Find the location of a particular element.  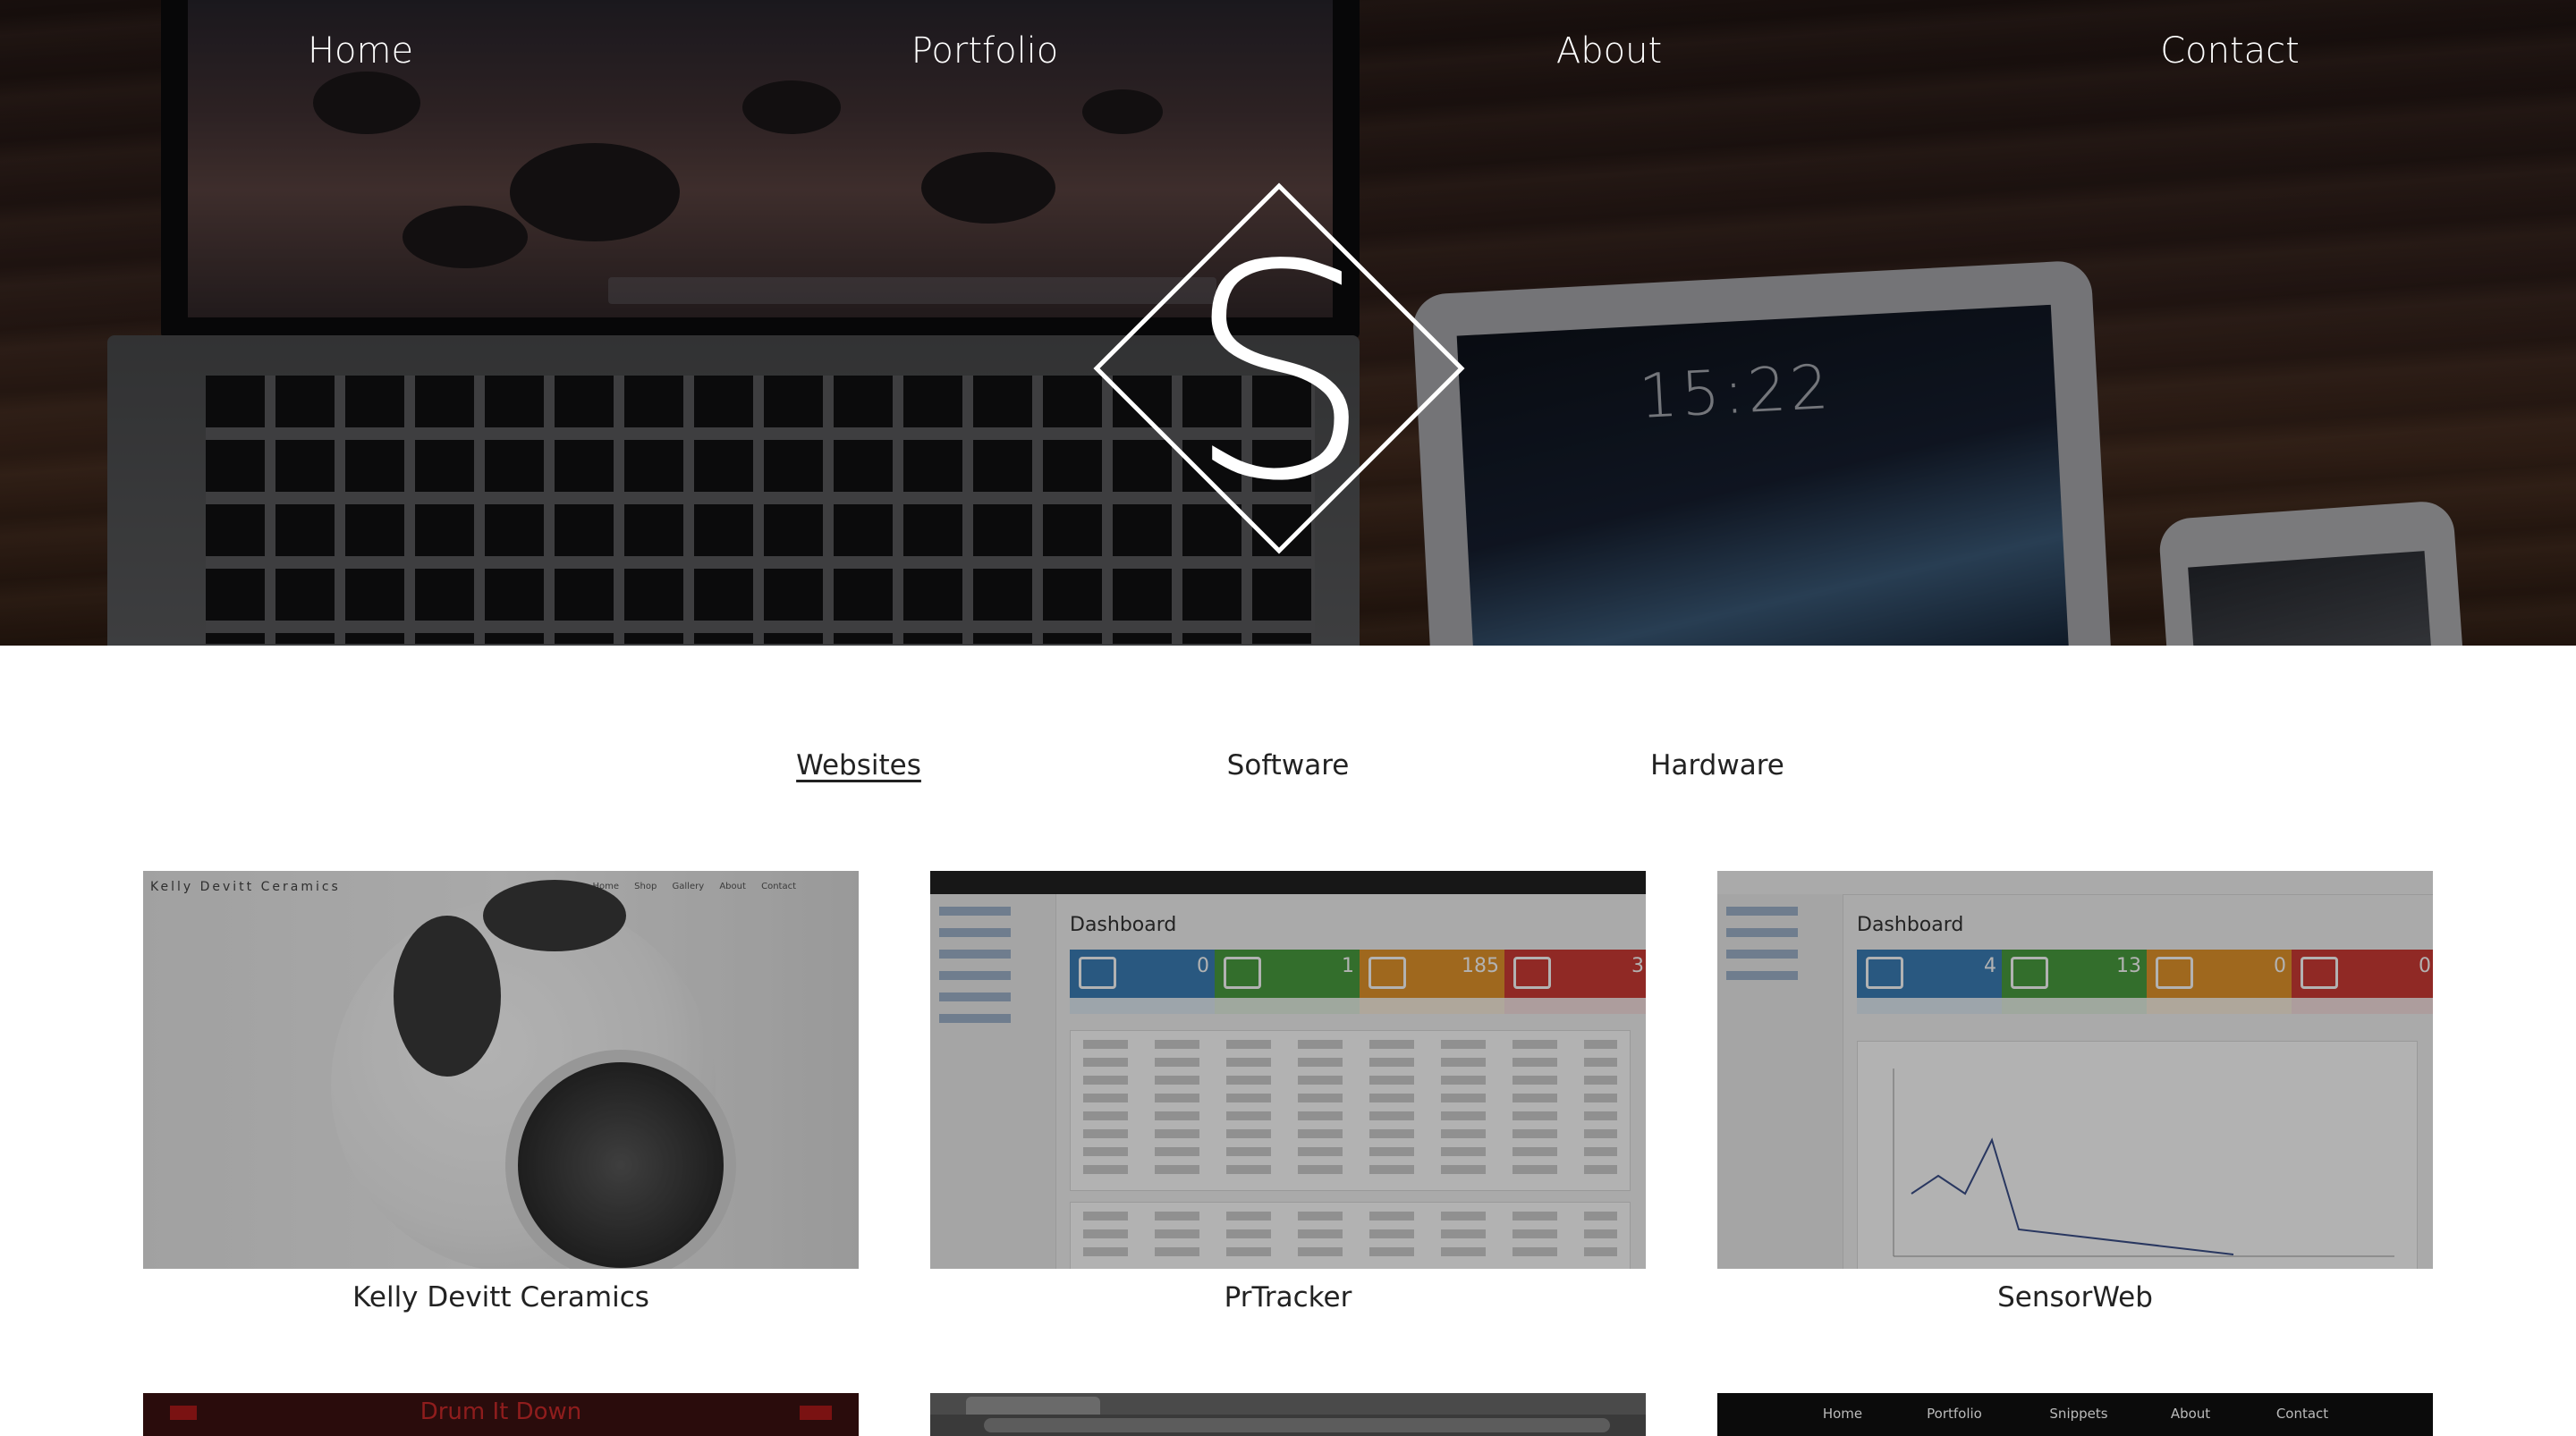

project-thumbnail: Dashboard 4 13 0 0 is located at coordinates (2075, 1070).